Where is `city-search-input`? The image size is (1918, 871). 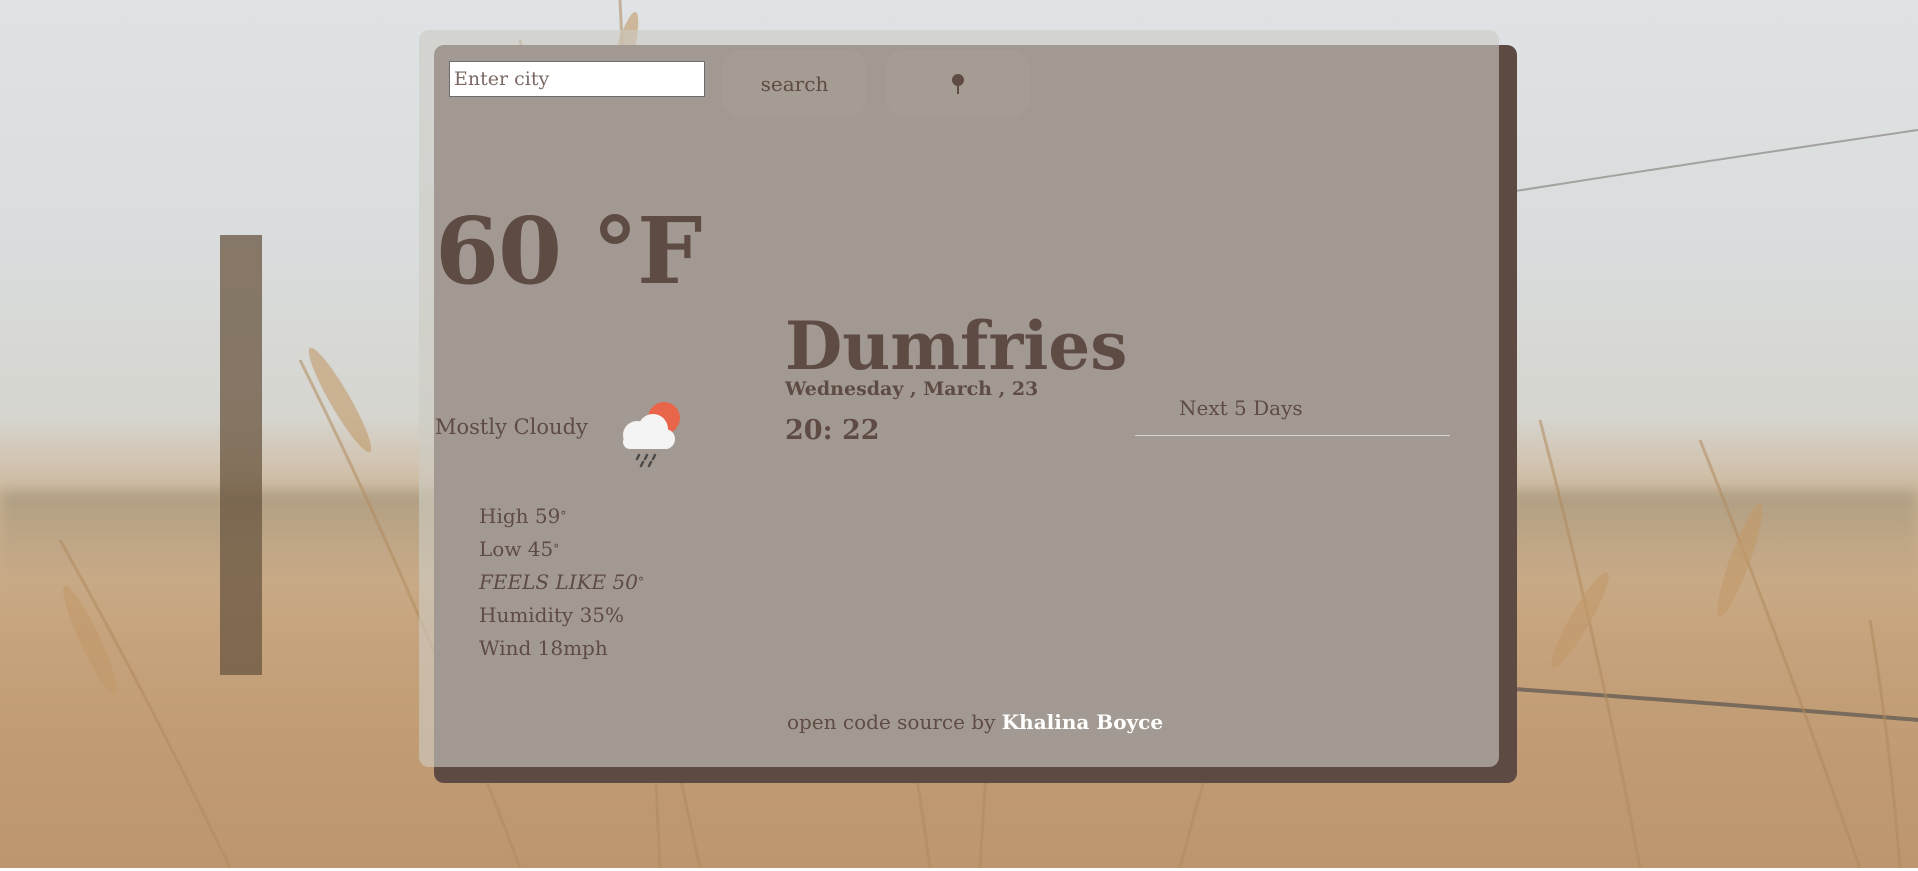
city-search-input is located at coordinates (577, 79).